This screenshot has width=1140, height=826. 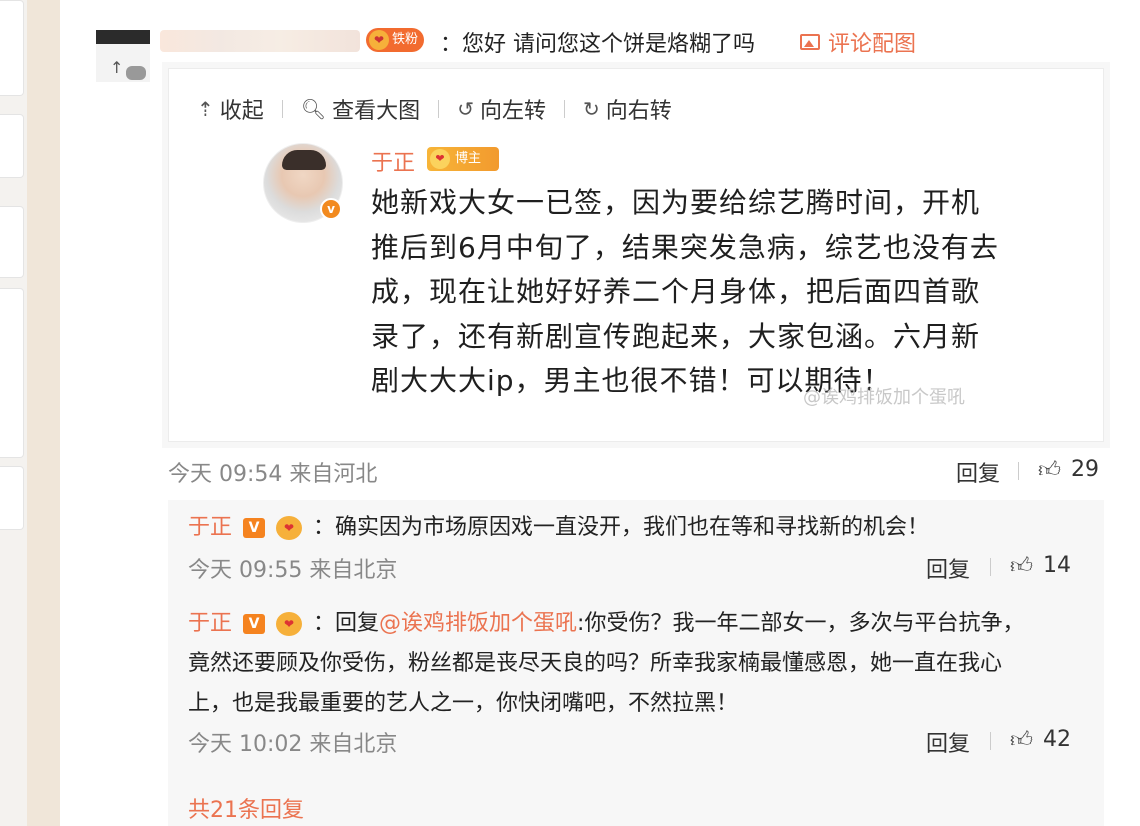 What do you see at coordinates (858, 42) in the screenshot?
I see `comment-image-link: 评论配图` at bounding box center [858, 42].